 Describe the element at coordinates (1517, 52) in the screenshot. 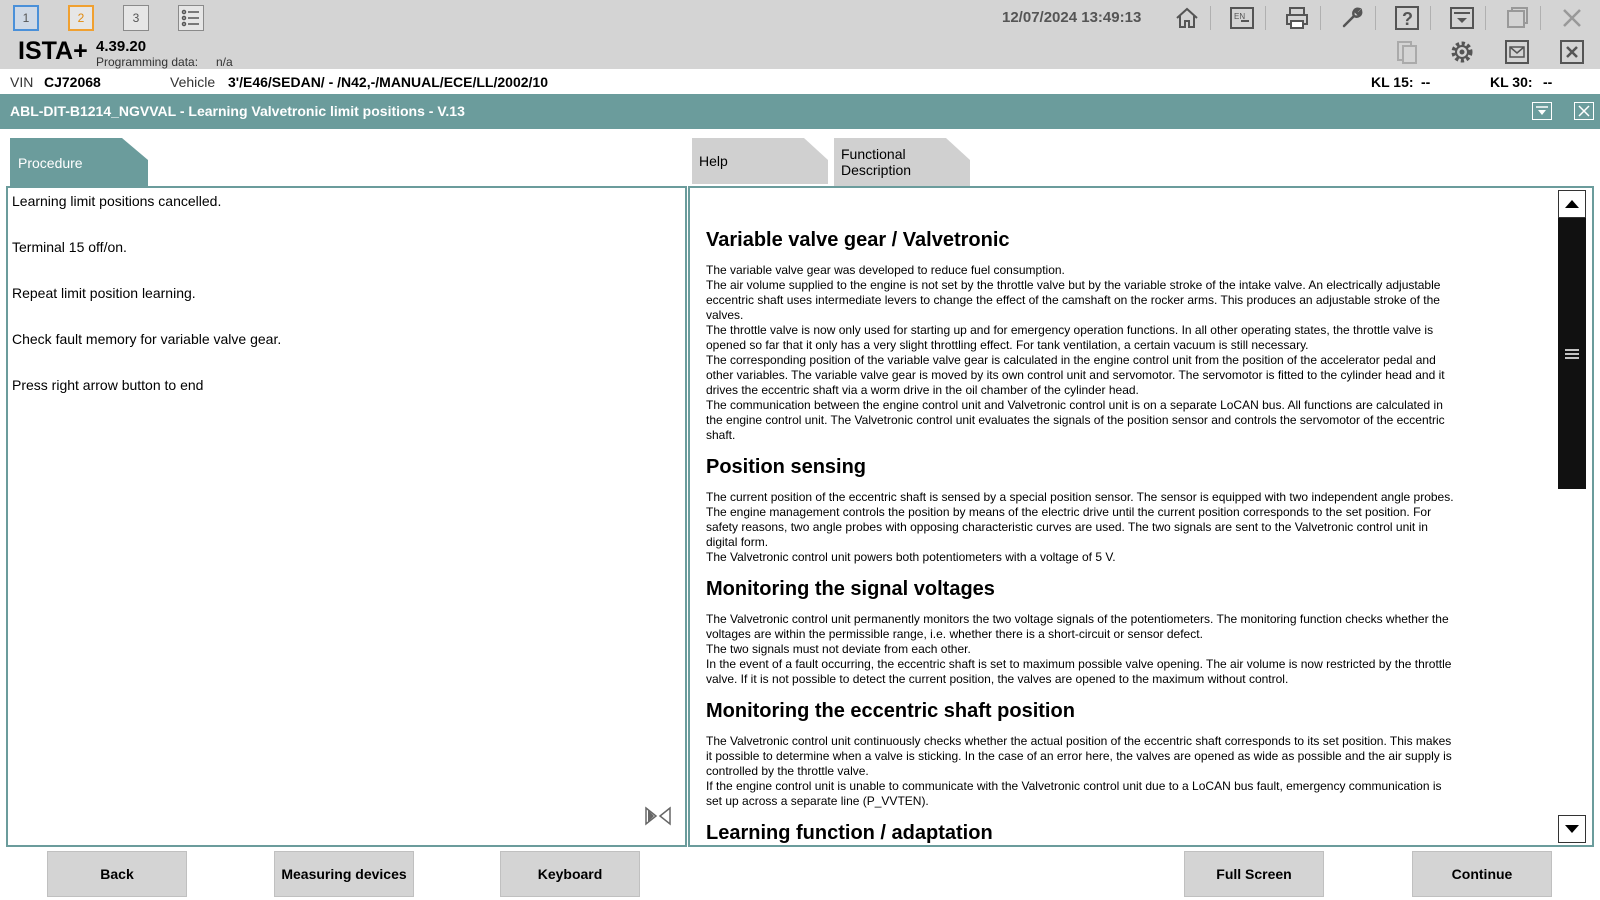

I see `mail-icon` at that location.